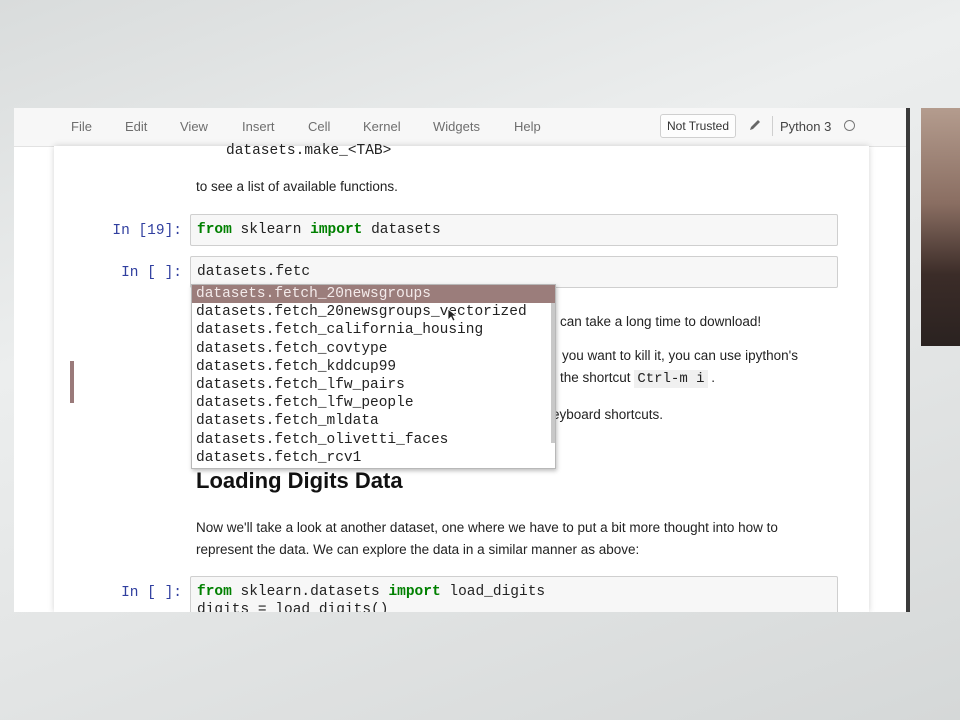 Image resolution: width=960 pixels, height=720 pixels. Describe the element at coordinates (136, 126) in the screenshot. I see `menu-edit: Edit` at that location.